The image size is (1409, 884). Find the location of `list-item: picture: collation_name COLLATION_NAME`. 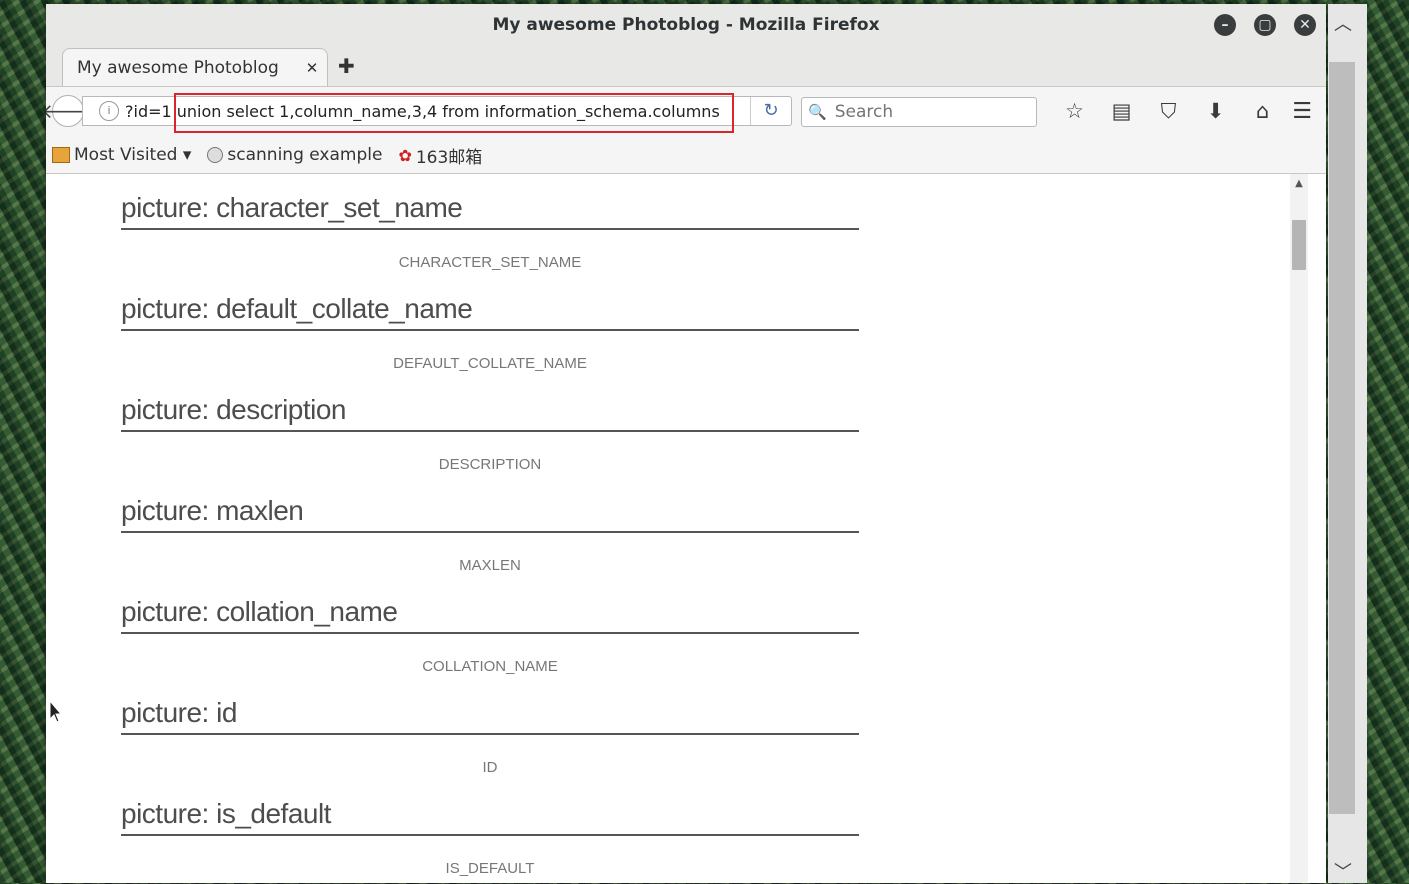

list-item: picture: collation_name COLLATION_NAME is located at coordinates (490, 633).